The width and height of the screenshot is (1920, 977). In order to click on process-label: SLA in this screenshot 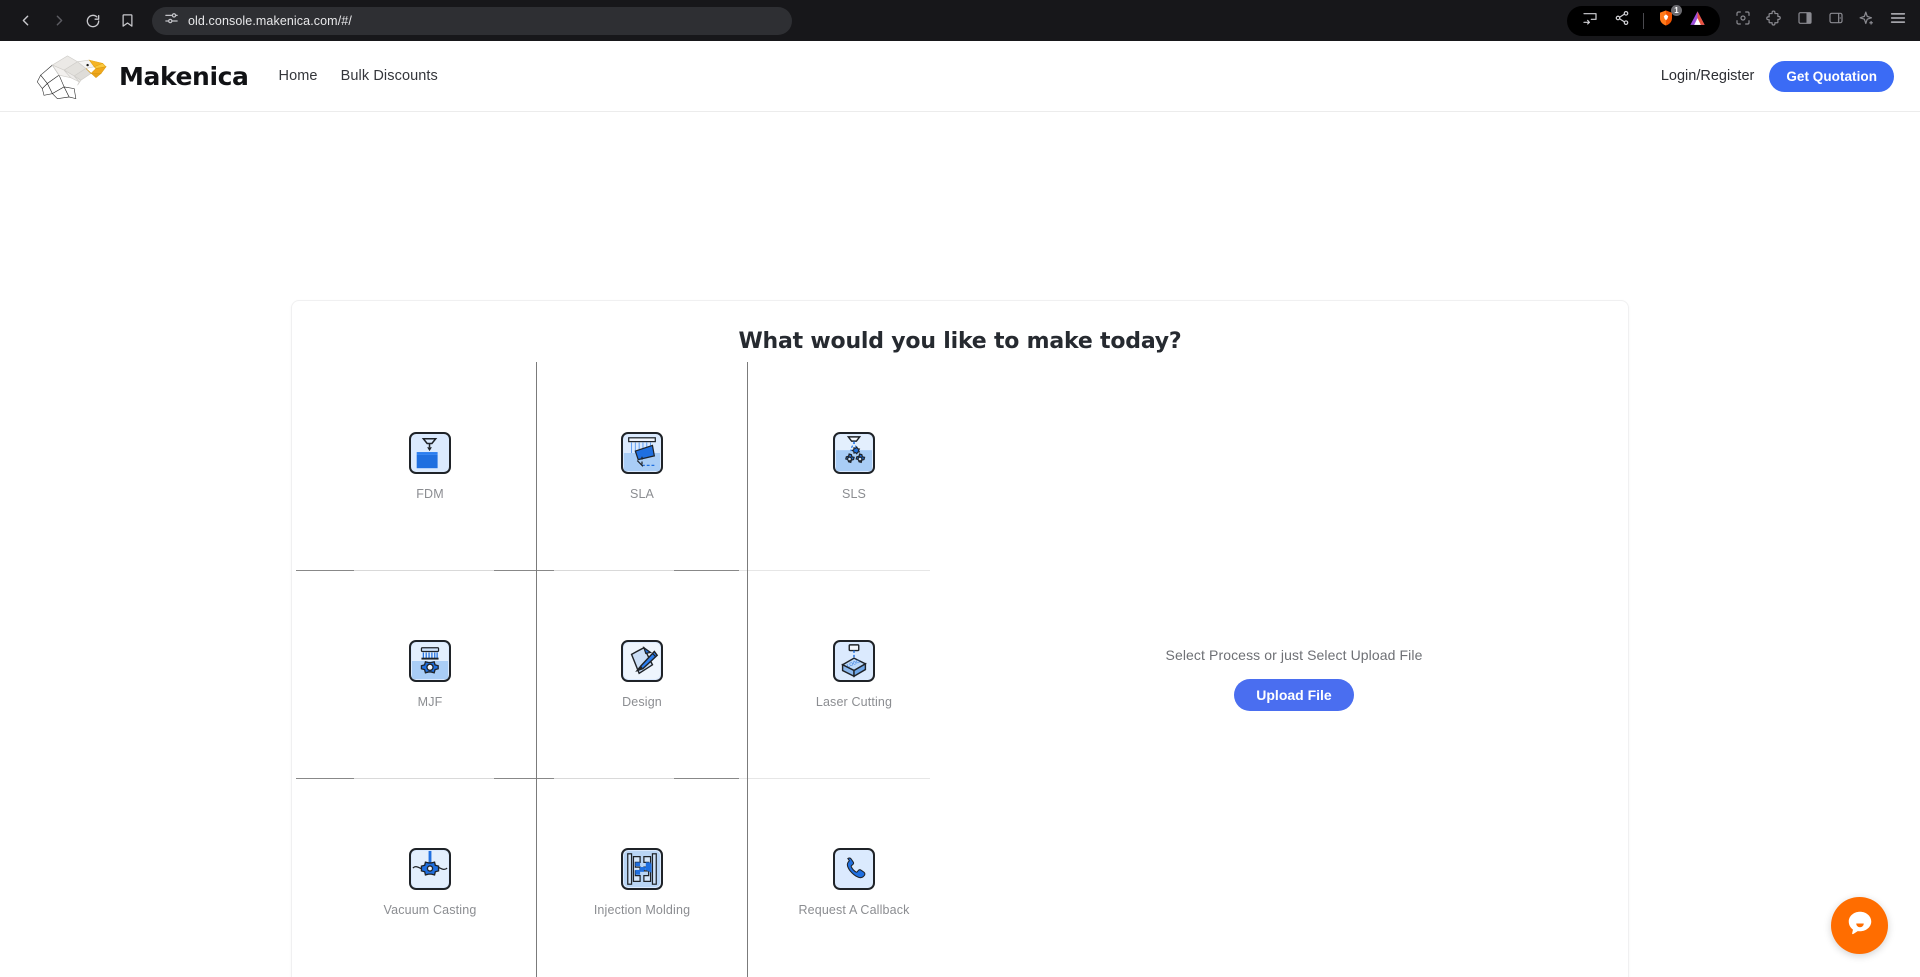, I will do `click(642, 493)`.